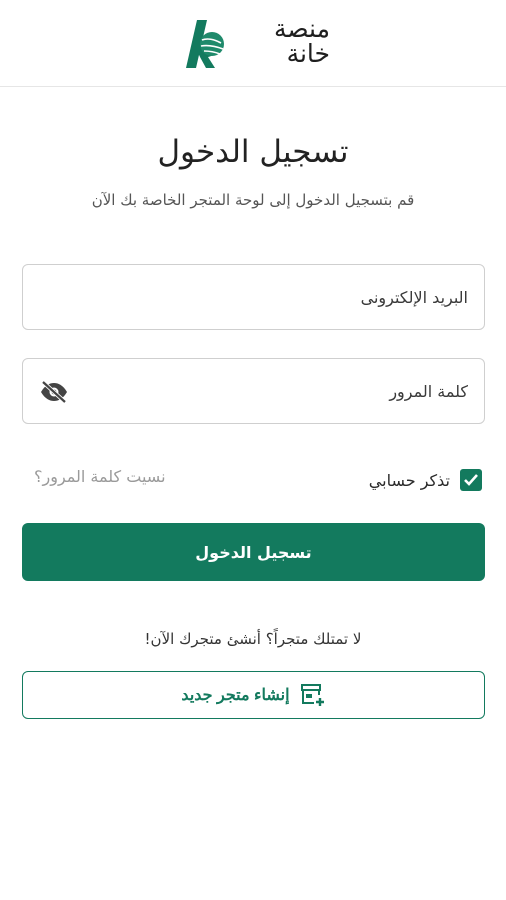  I want to click on login-button: تسجيل الدخول, so click(253, 552).